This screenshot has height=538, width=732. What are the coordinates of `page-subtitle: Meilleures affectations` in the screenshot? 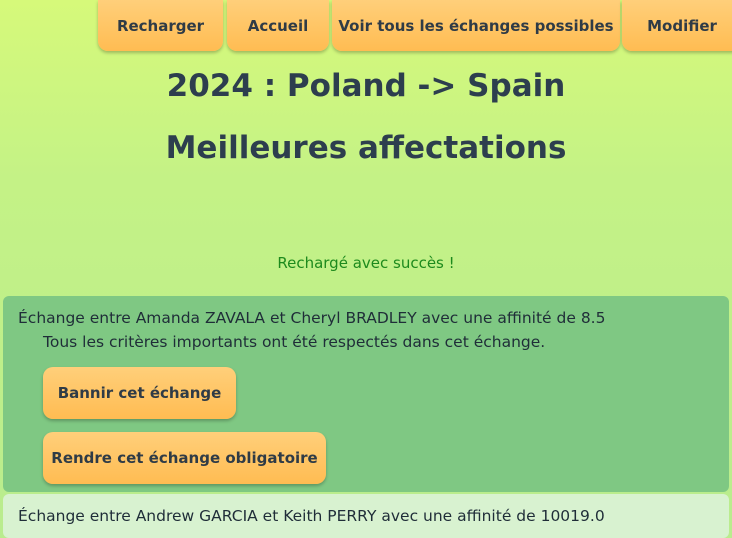 It's located at (366, 148).